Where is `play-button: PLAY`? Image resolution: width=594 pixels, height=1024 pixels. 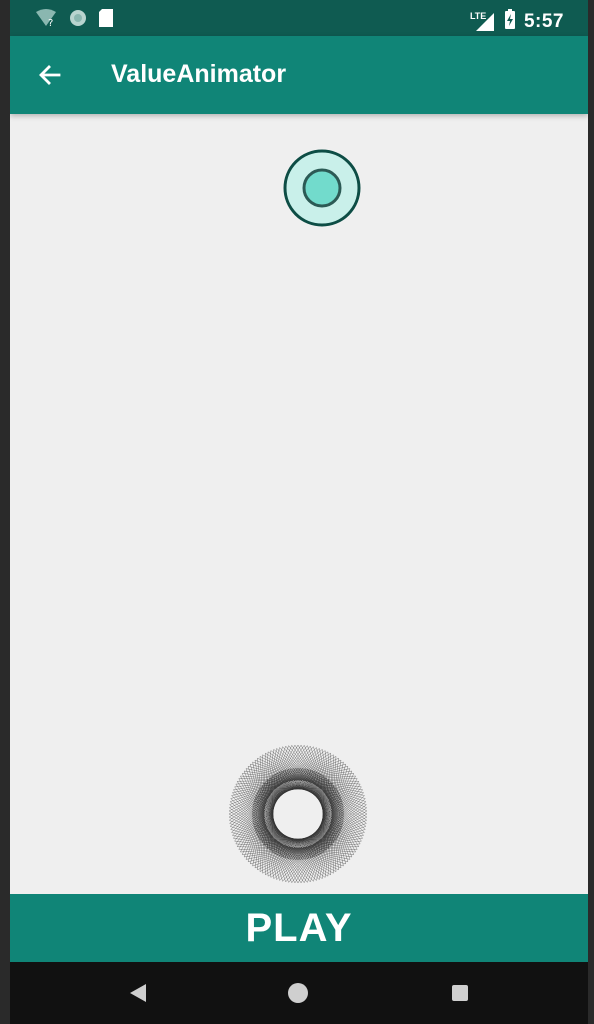
play-button: PLAY is located at coordinates (299, 928).